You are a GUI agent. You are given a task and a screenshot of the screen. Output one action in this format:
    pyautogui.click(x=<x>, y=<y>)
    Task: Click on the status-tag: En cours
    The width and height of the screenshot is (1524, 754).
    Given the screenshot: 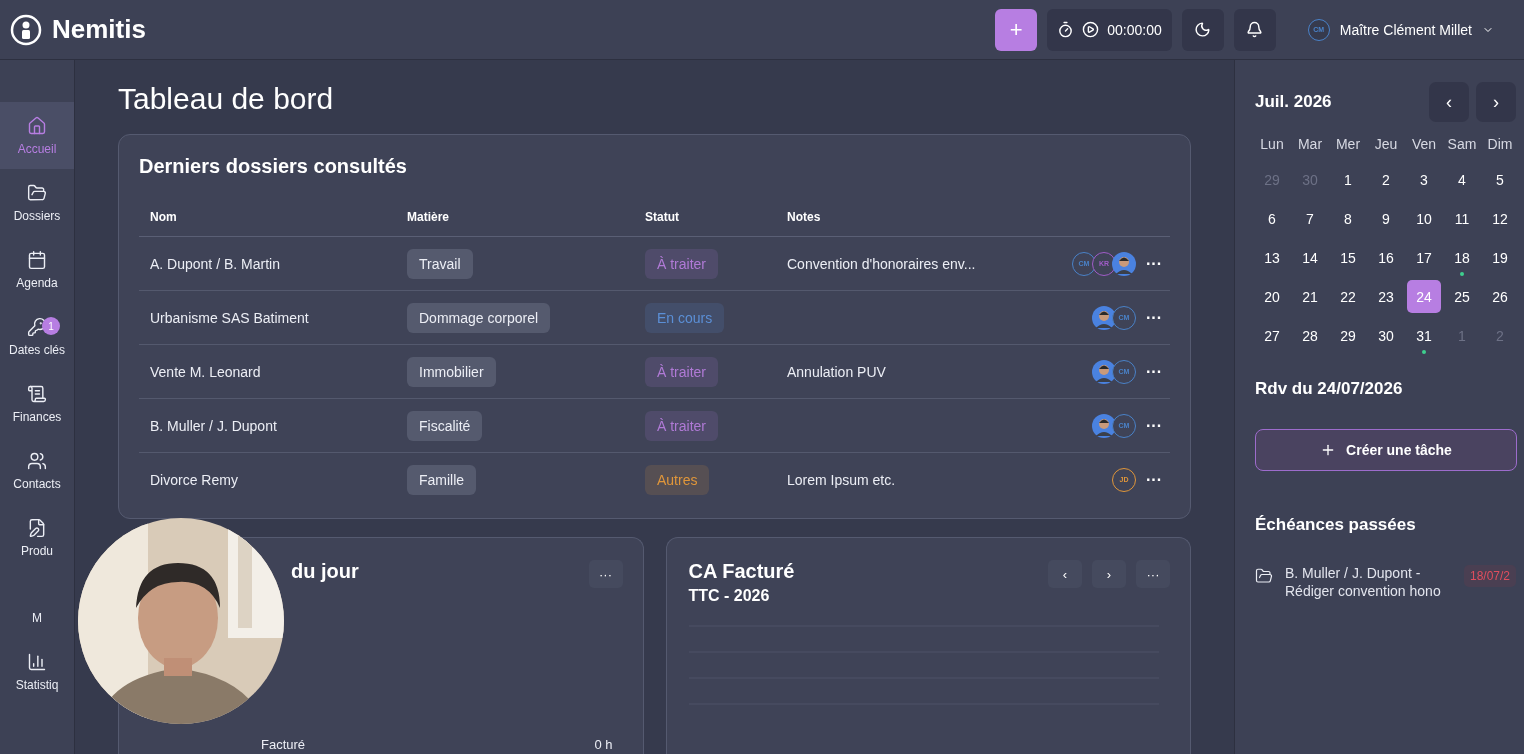 What is the action you would take?
    pyautogui.click(x=685, y=317)
    